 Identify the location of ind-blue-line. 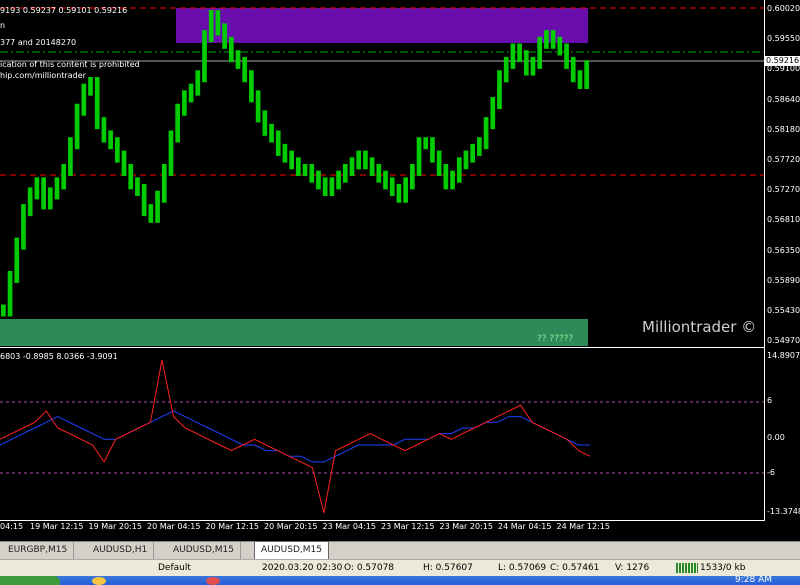
(295, 436).